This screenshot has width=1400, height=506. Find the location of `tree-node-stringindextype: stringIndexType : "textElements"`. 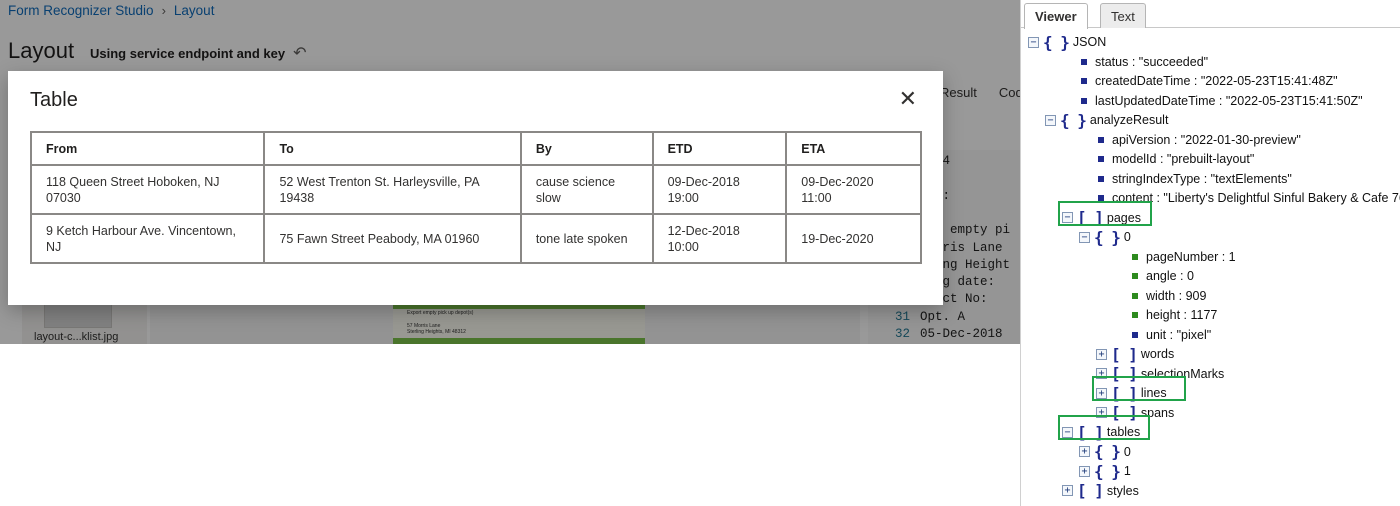

tree-node-stringindextype: stringIndexType : "textElements" is located at coordinates (1193, 179).